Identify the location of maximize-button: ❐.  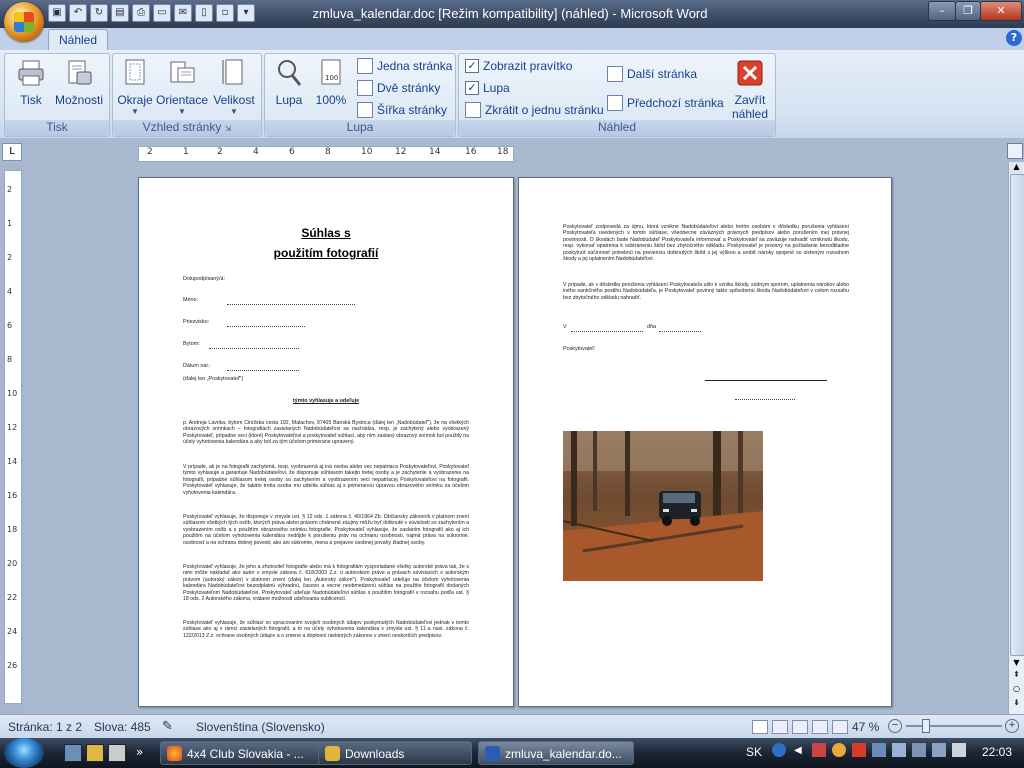
(968, 11).